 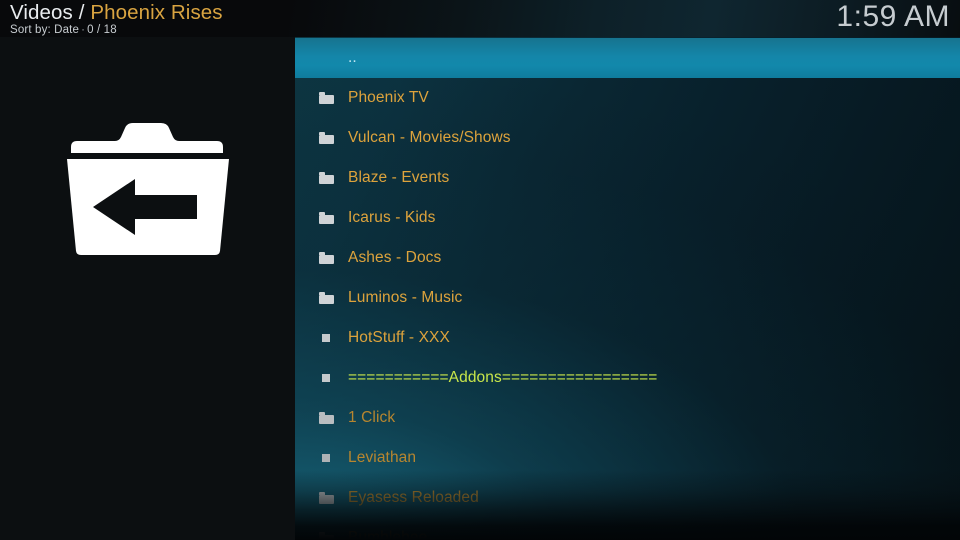 What do you see at coordinates (44, 30) in the screenshot?
I see `sort-label: Sort by: Date` at bounding box center [44, 30].